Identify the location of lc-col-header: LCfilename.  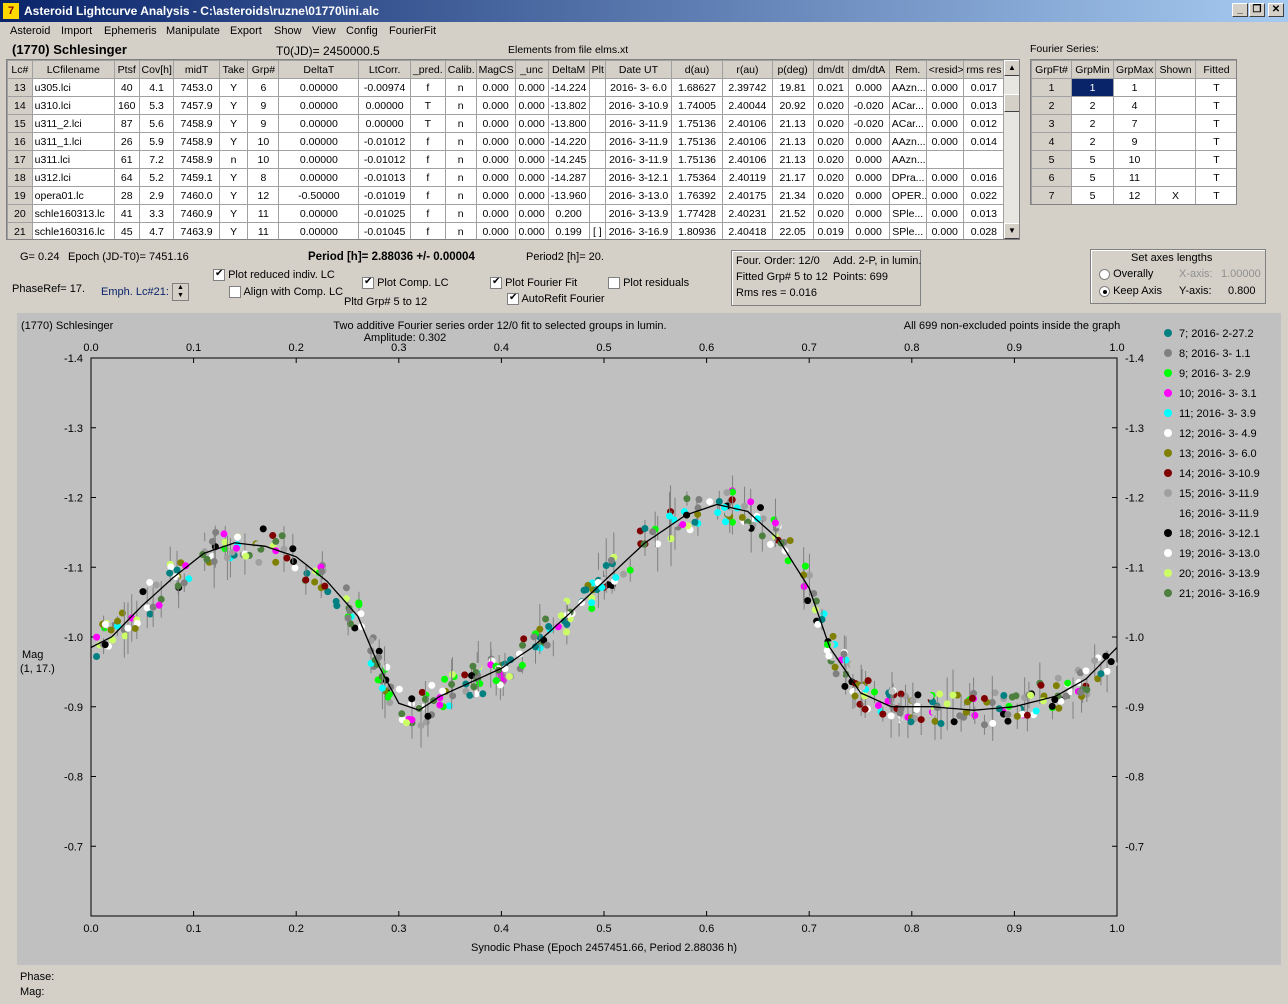
(73, 69).